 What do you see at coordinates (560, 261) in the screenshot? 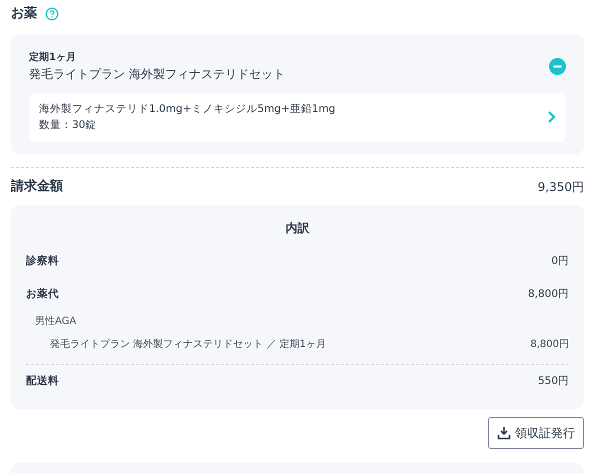
I see `fee-amount: 0円` at bounding box center [560, 261].